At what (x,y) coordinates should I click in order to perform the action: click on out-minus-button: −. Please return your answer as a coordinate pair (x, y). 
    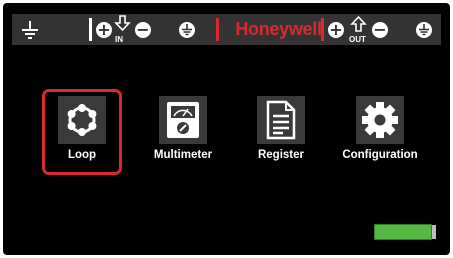
    Looking at the image, I should click on (380, 29).